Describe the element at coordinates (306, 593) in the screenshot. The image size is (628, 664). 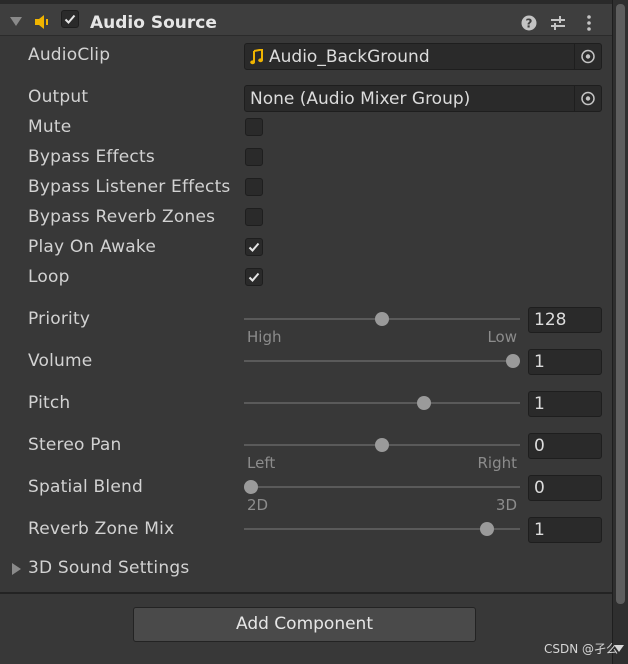
I see `section-divider` at that location.